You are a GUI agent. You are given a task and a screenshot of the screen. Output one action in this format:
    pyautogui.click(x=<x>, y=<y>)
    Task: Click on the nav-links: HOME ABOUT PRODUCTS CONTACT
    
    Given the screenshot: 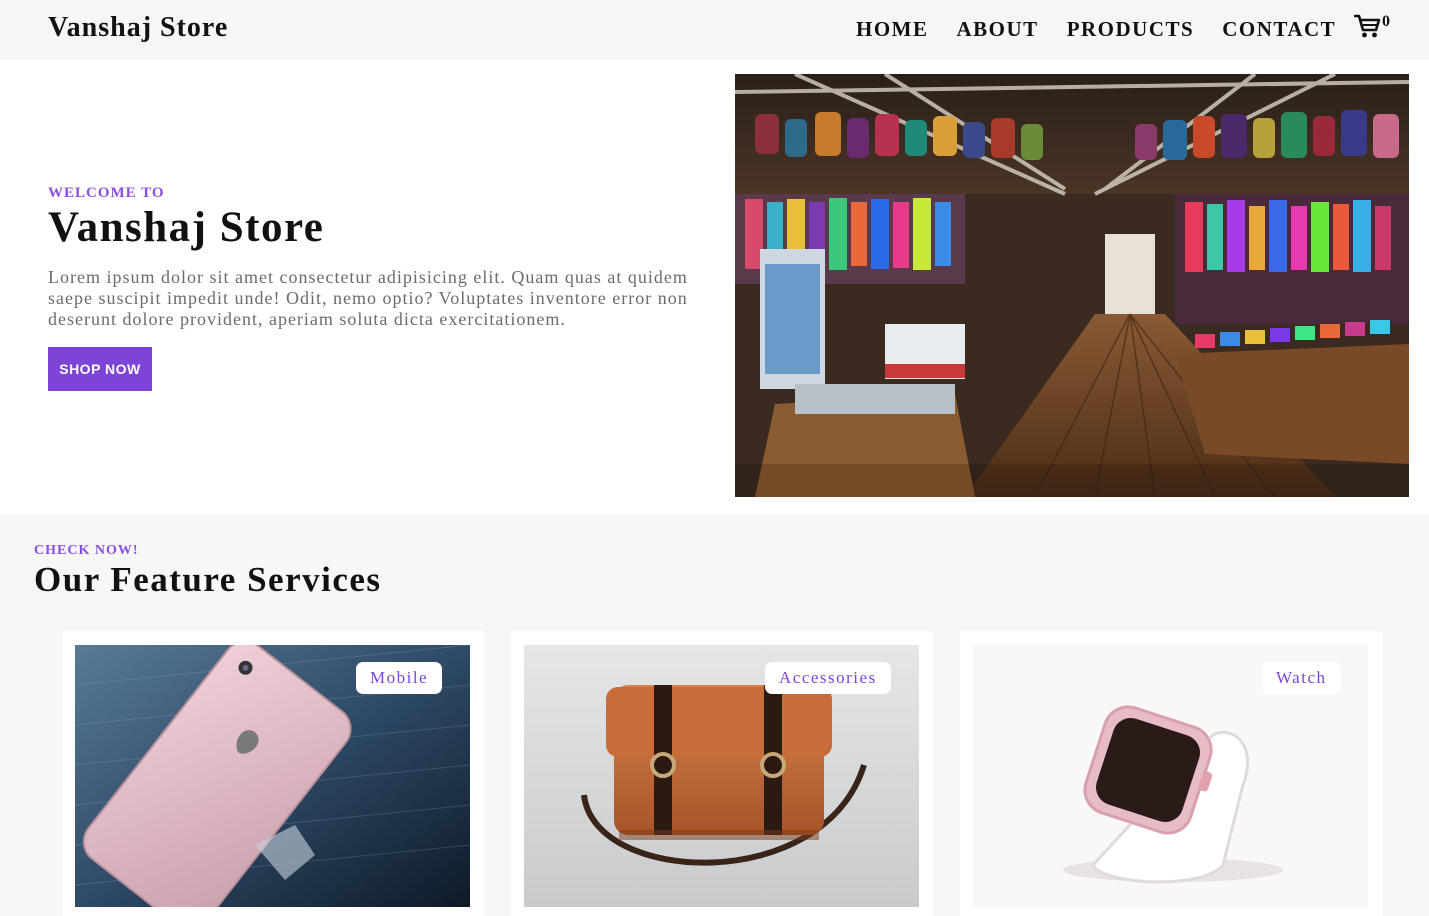 What is the action you would take?
    pyautogui.click(x=1110, y=29)
    